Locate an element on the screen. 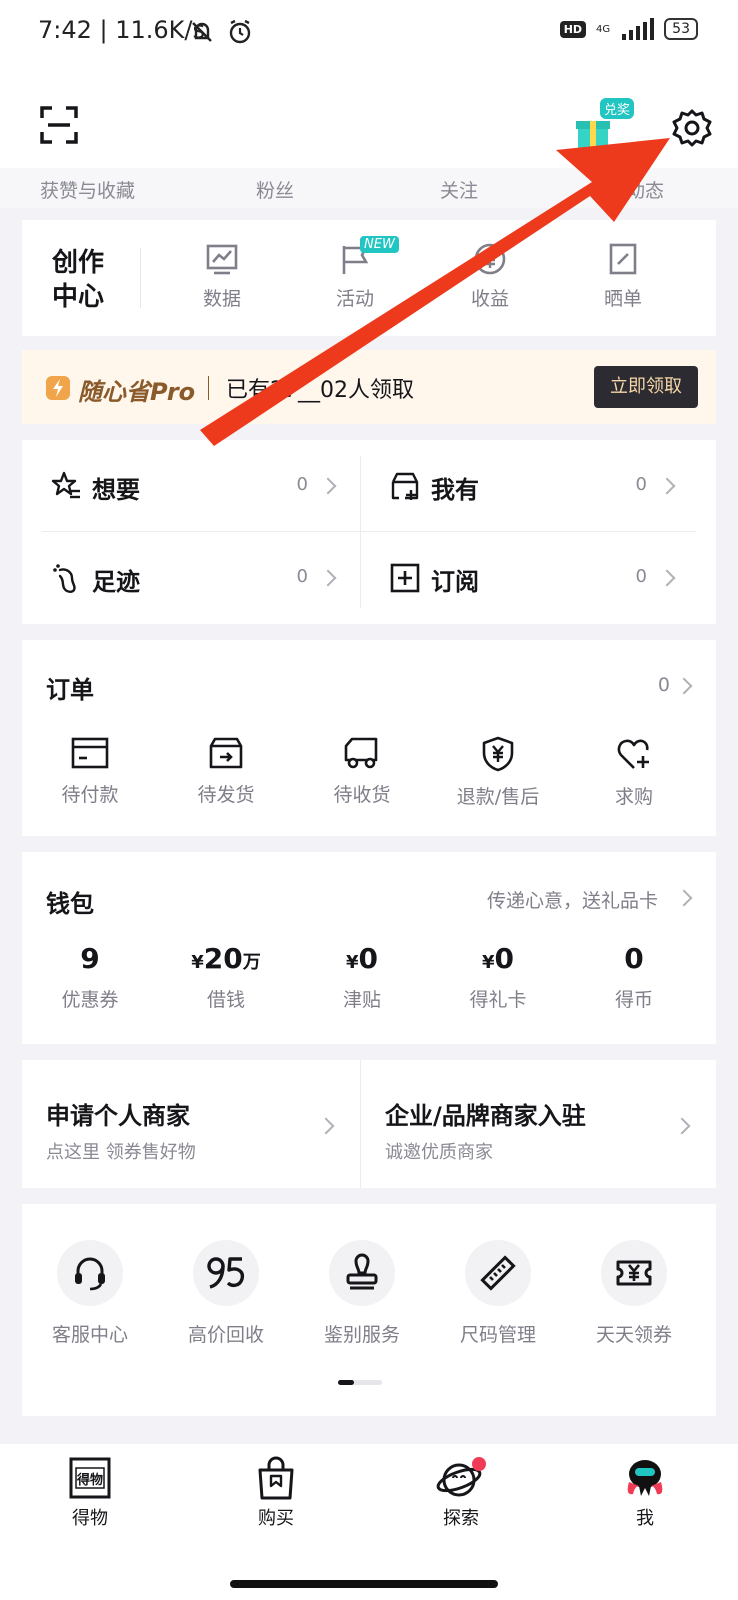 This screenshot has width=738, height=1600. service-label: 天天领券 is located at coordinates (633, 1335).